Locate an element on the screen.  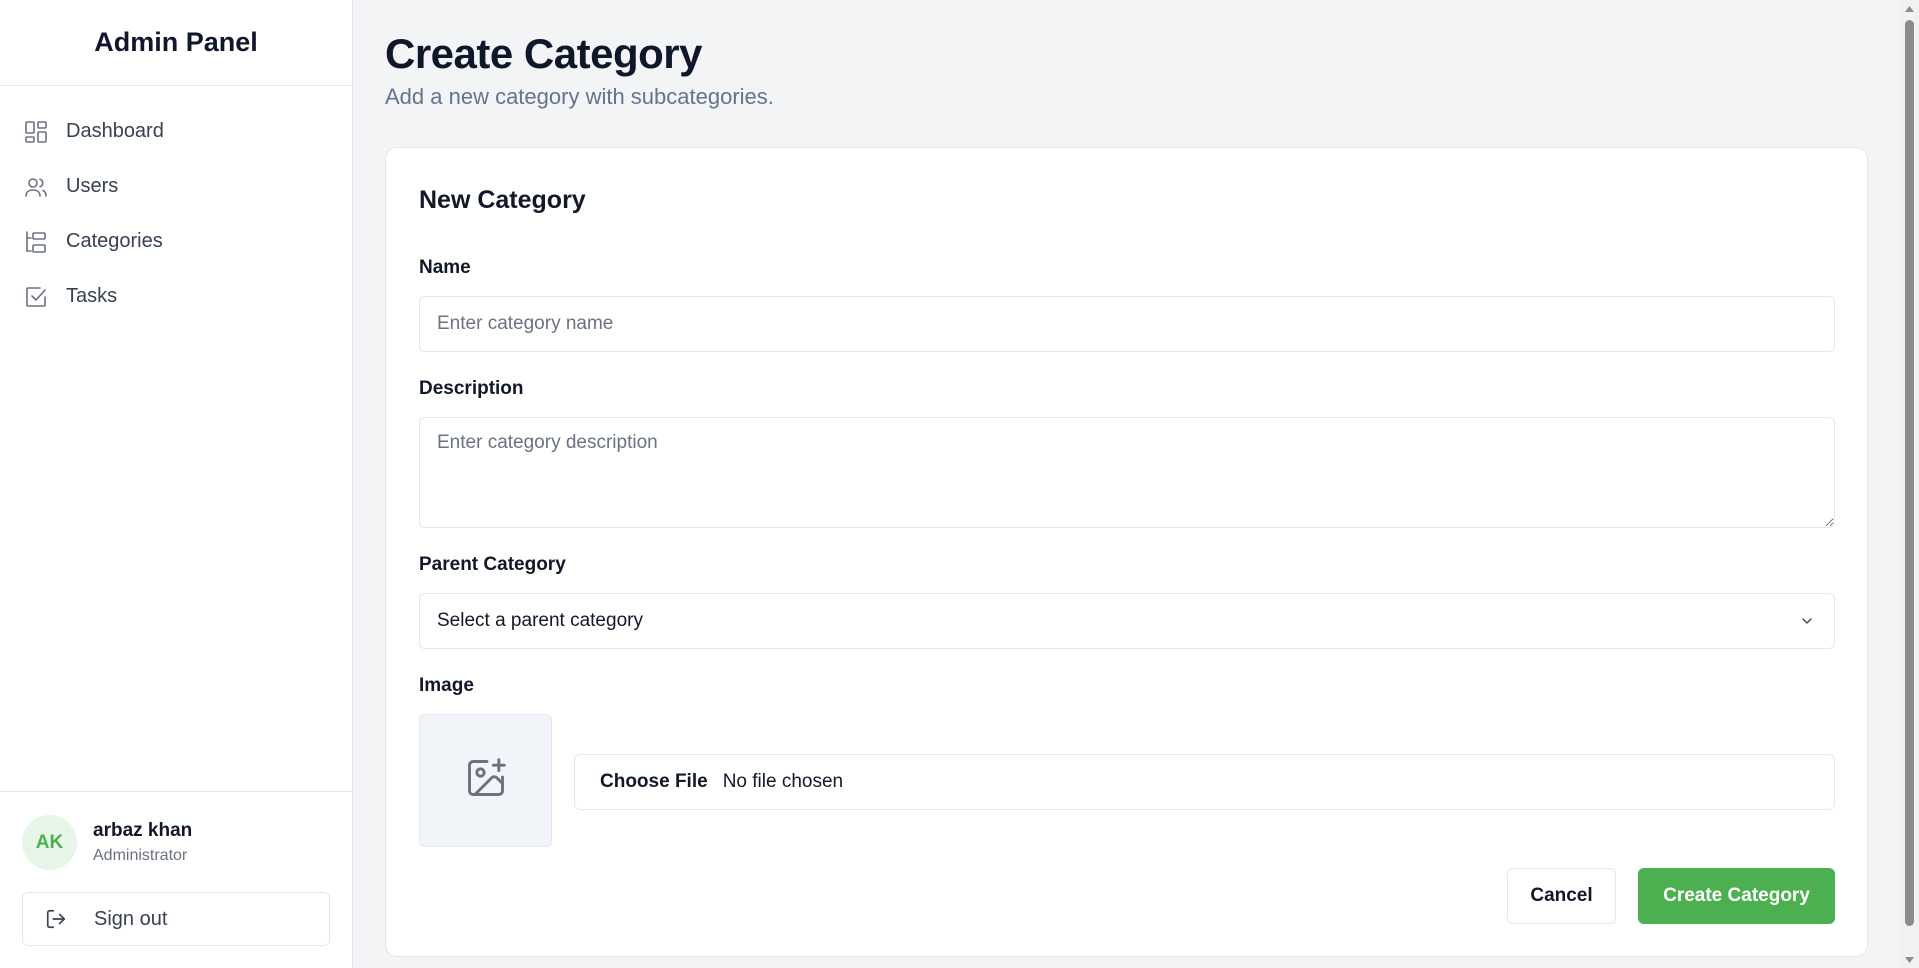
page-scrollbar is located at coordinates (1909, 484).